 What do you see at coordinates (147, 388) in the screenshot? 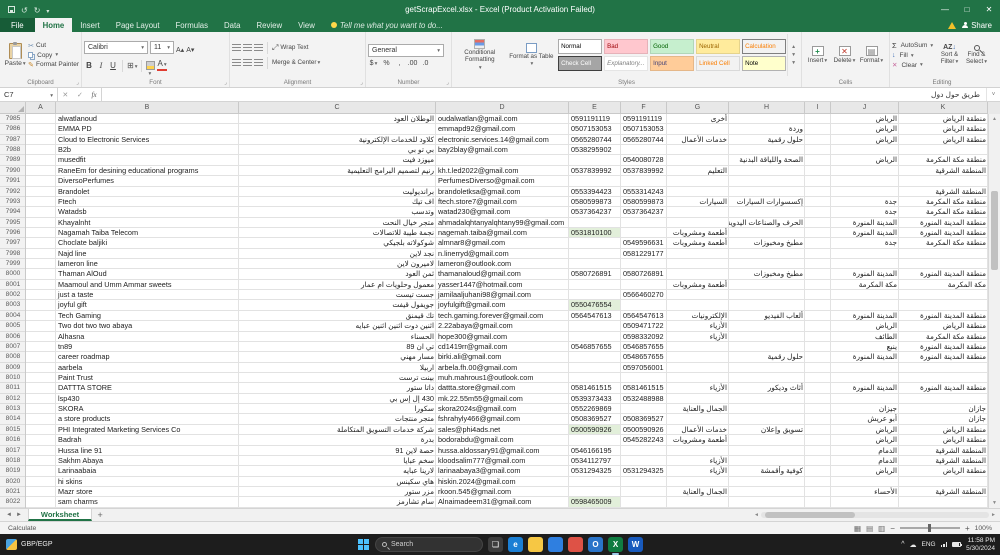
I see `cell: DATTTA STORE` at bounding box center [147, 388].